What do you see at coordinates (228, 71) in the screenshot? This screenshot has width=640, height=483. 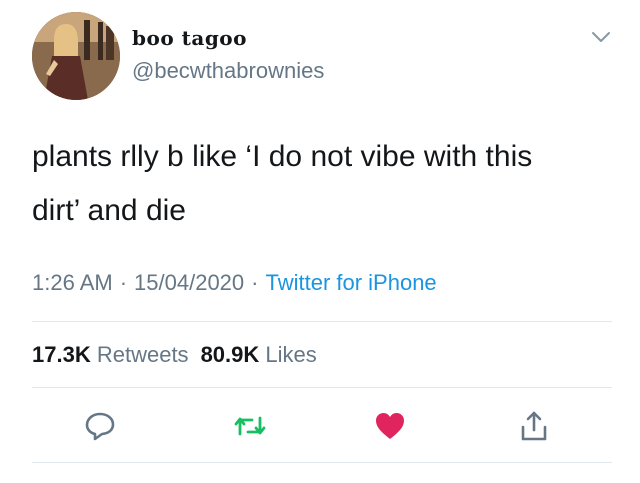 I see `user-handle: @becwthabrownies` at bounding box center [228, 71].